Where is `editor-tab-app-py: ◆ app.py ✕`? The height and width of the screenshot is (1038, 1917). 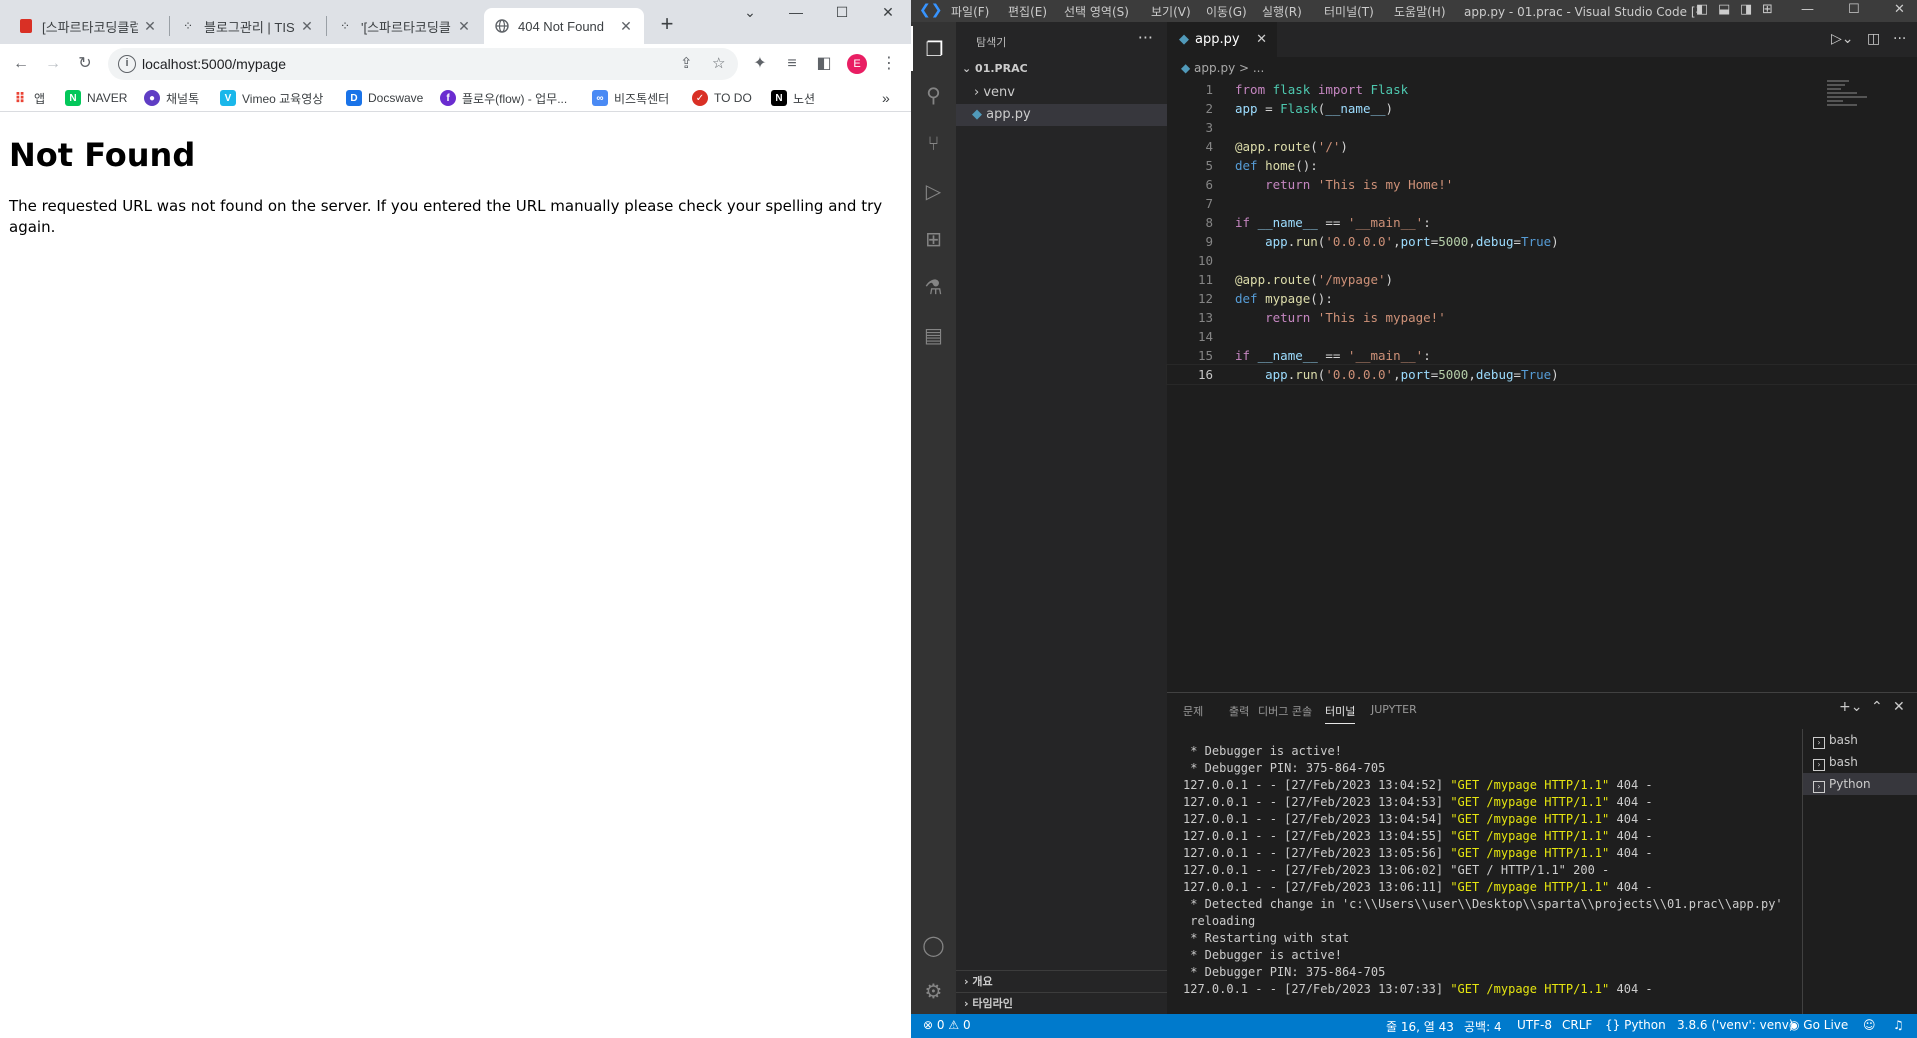 editor-tab-app-py: ◆ app.py ✕ is located at coordinates (1222, 39).